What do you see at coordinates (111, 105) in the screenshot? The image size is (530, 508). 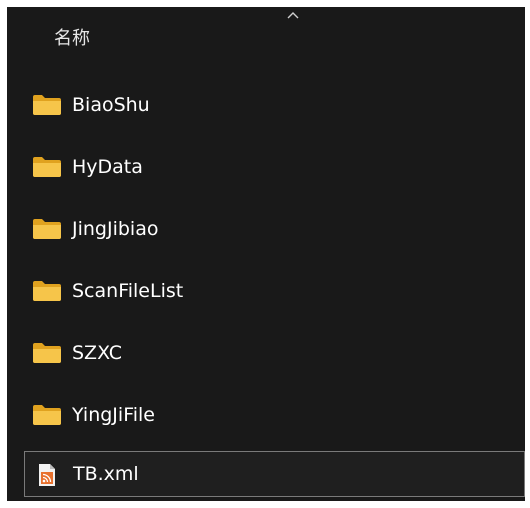 I see `item-name: BiaoShu` at bounding box center [111, 105].